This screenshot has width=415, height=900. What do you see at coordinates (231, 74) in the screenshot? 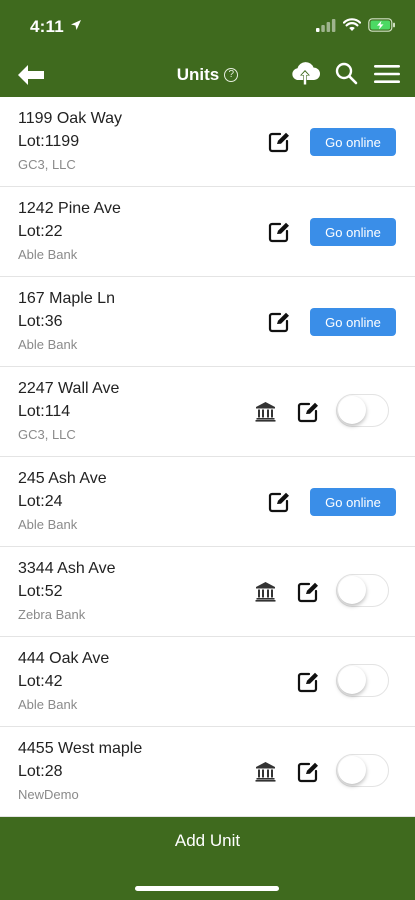
I see `help-icon: ?` at bounding box center [231, 74].